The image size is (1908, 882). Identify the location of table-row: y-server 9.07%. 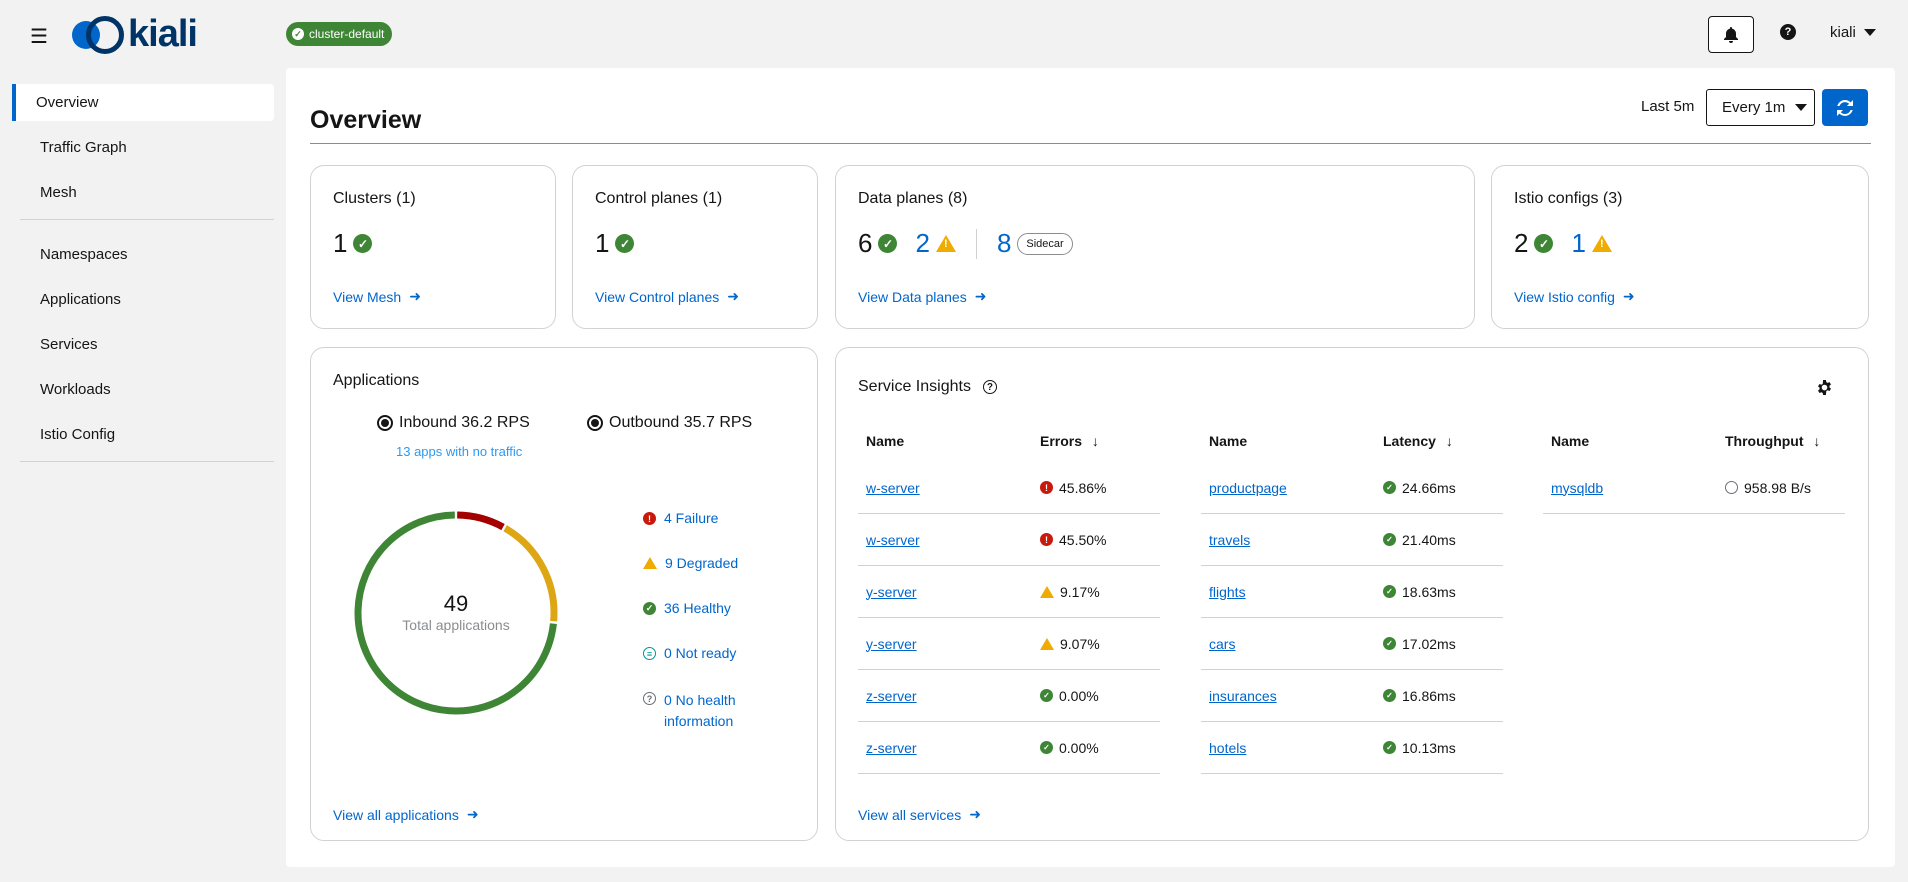
(1009, 644).